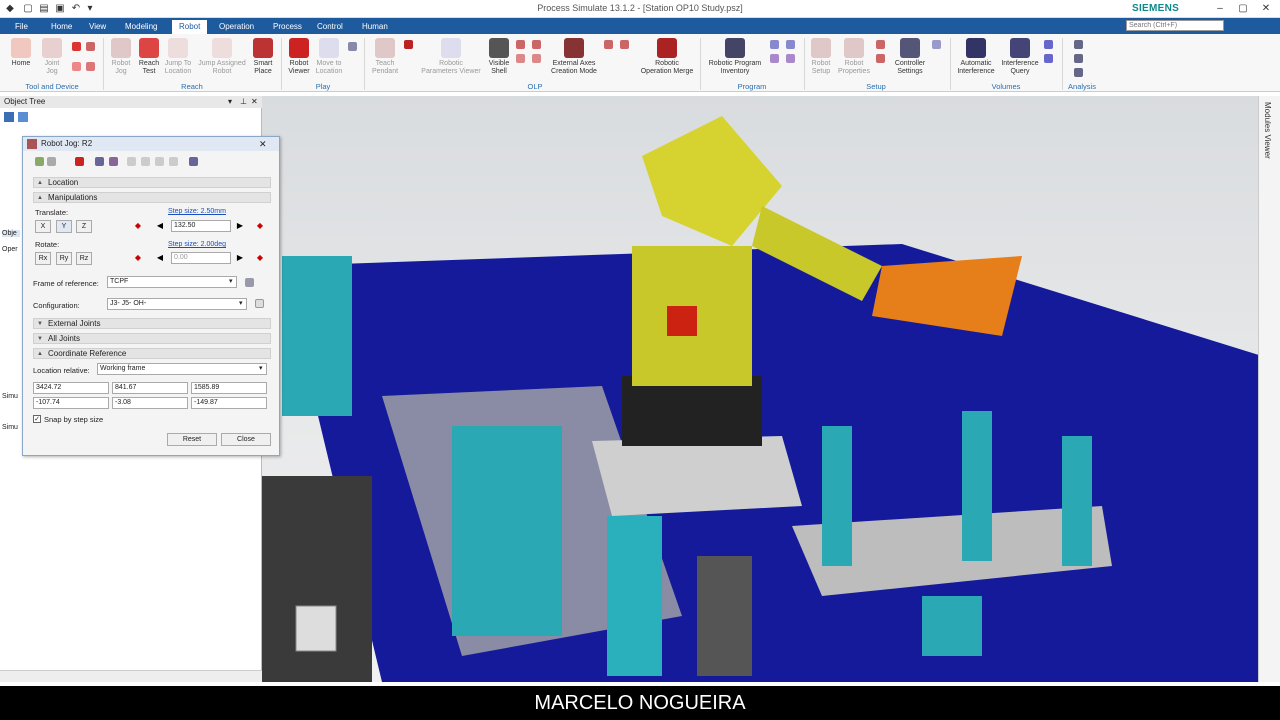 This screenshot has width=1280, height=720. What do you see at coordinates (23, 117) in the screenshot?
I see `filter-icon` at bounding box center [23, 117].